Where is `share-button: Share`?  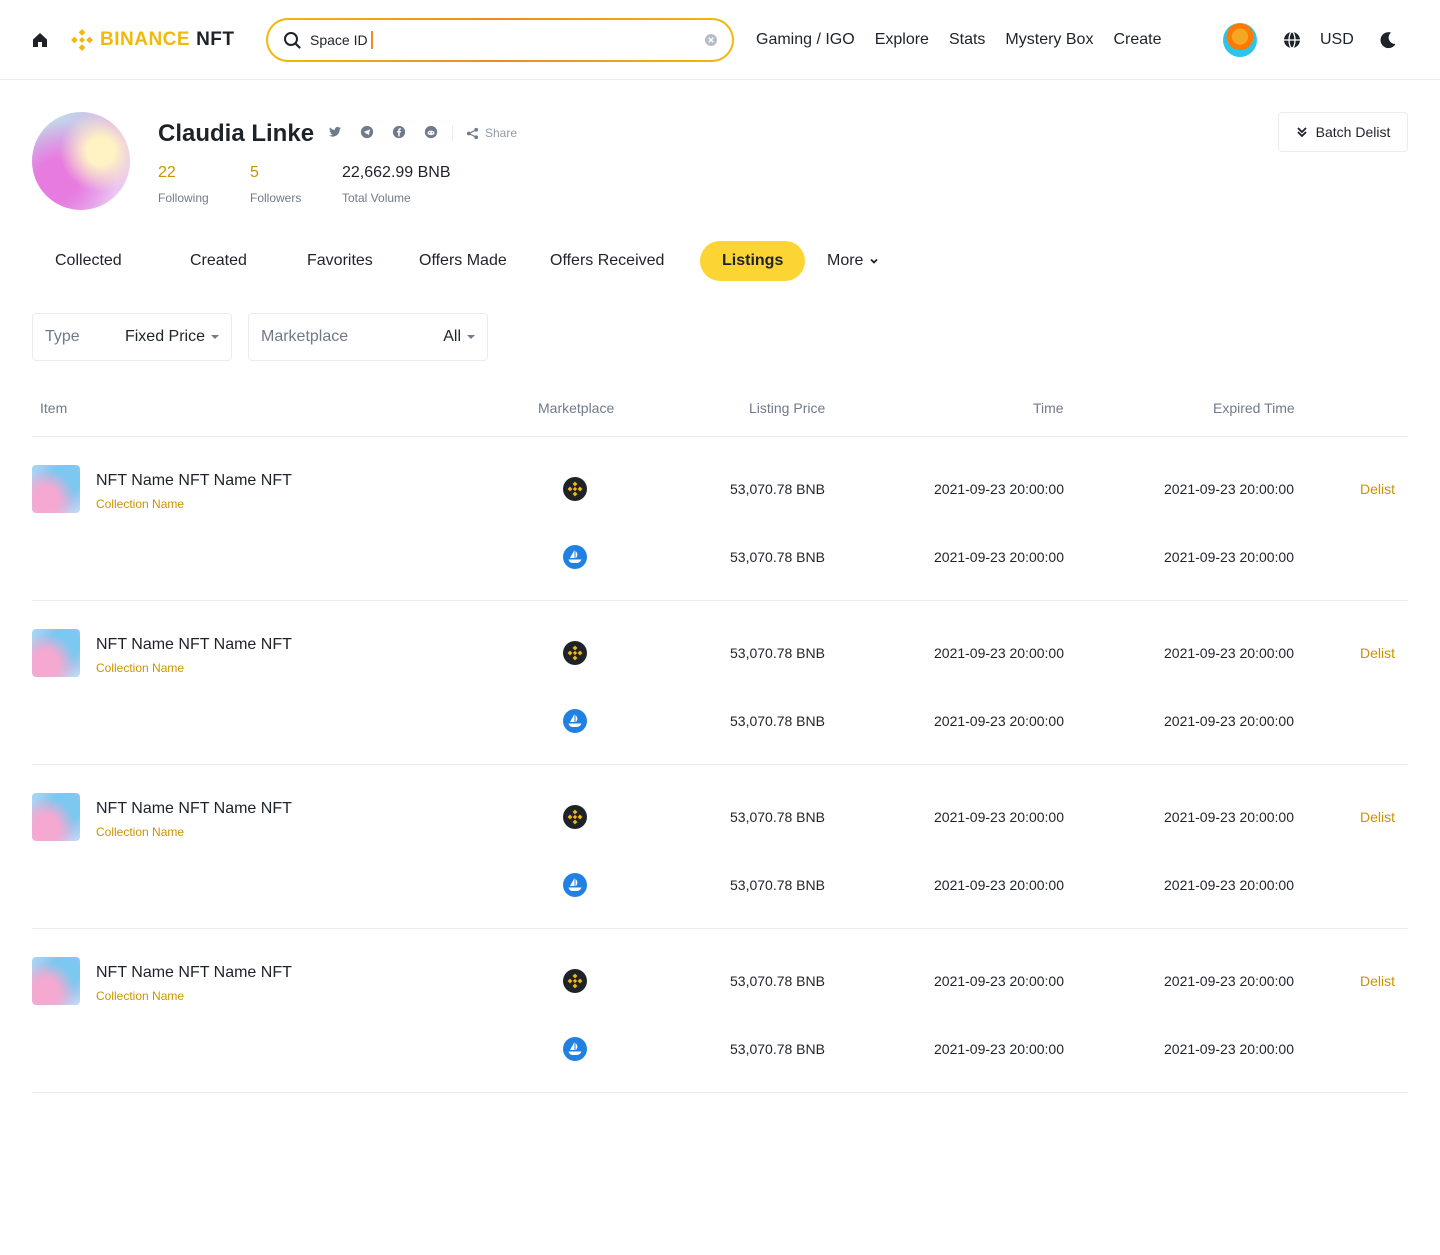 share-button: Share is located at coordinates (491, 133).